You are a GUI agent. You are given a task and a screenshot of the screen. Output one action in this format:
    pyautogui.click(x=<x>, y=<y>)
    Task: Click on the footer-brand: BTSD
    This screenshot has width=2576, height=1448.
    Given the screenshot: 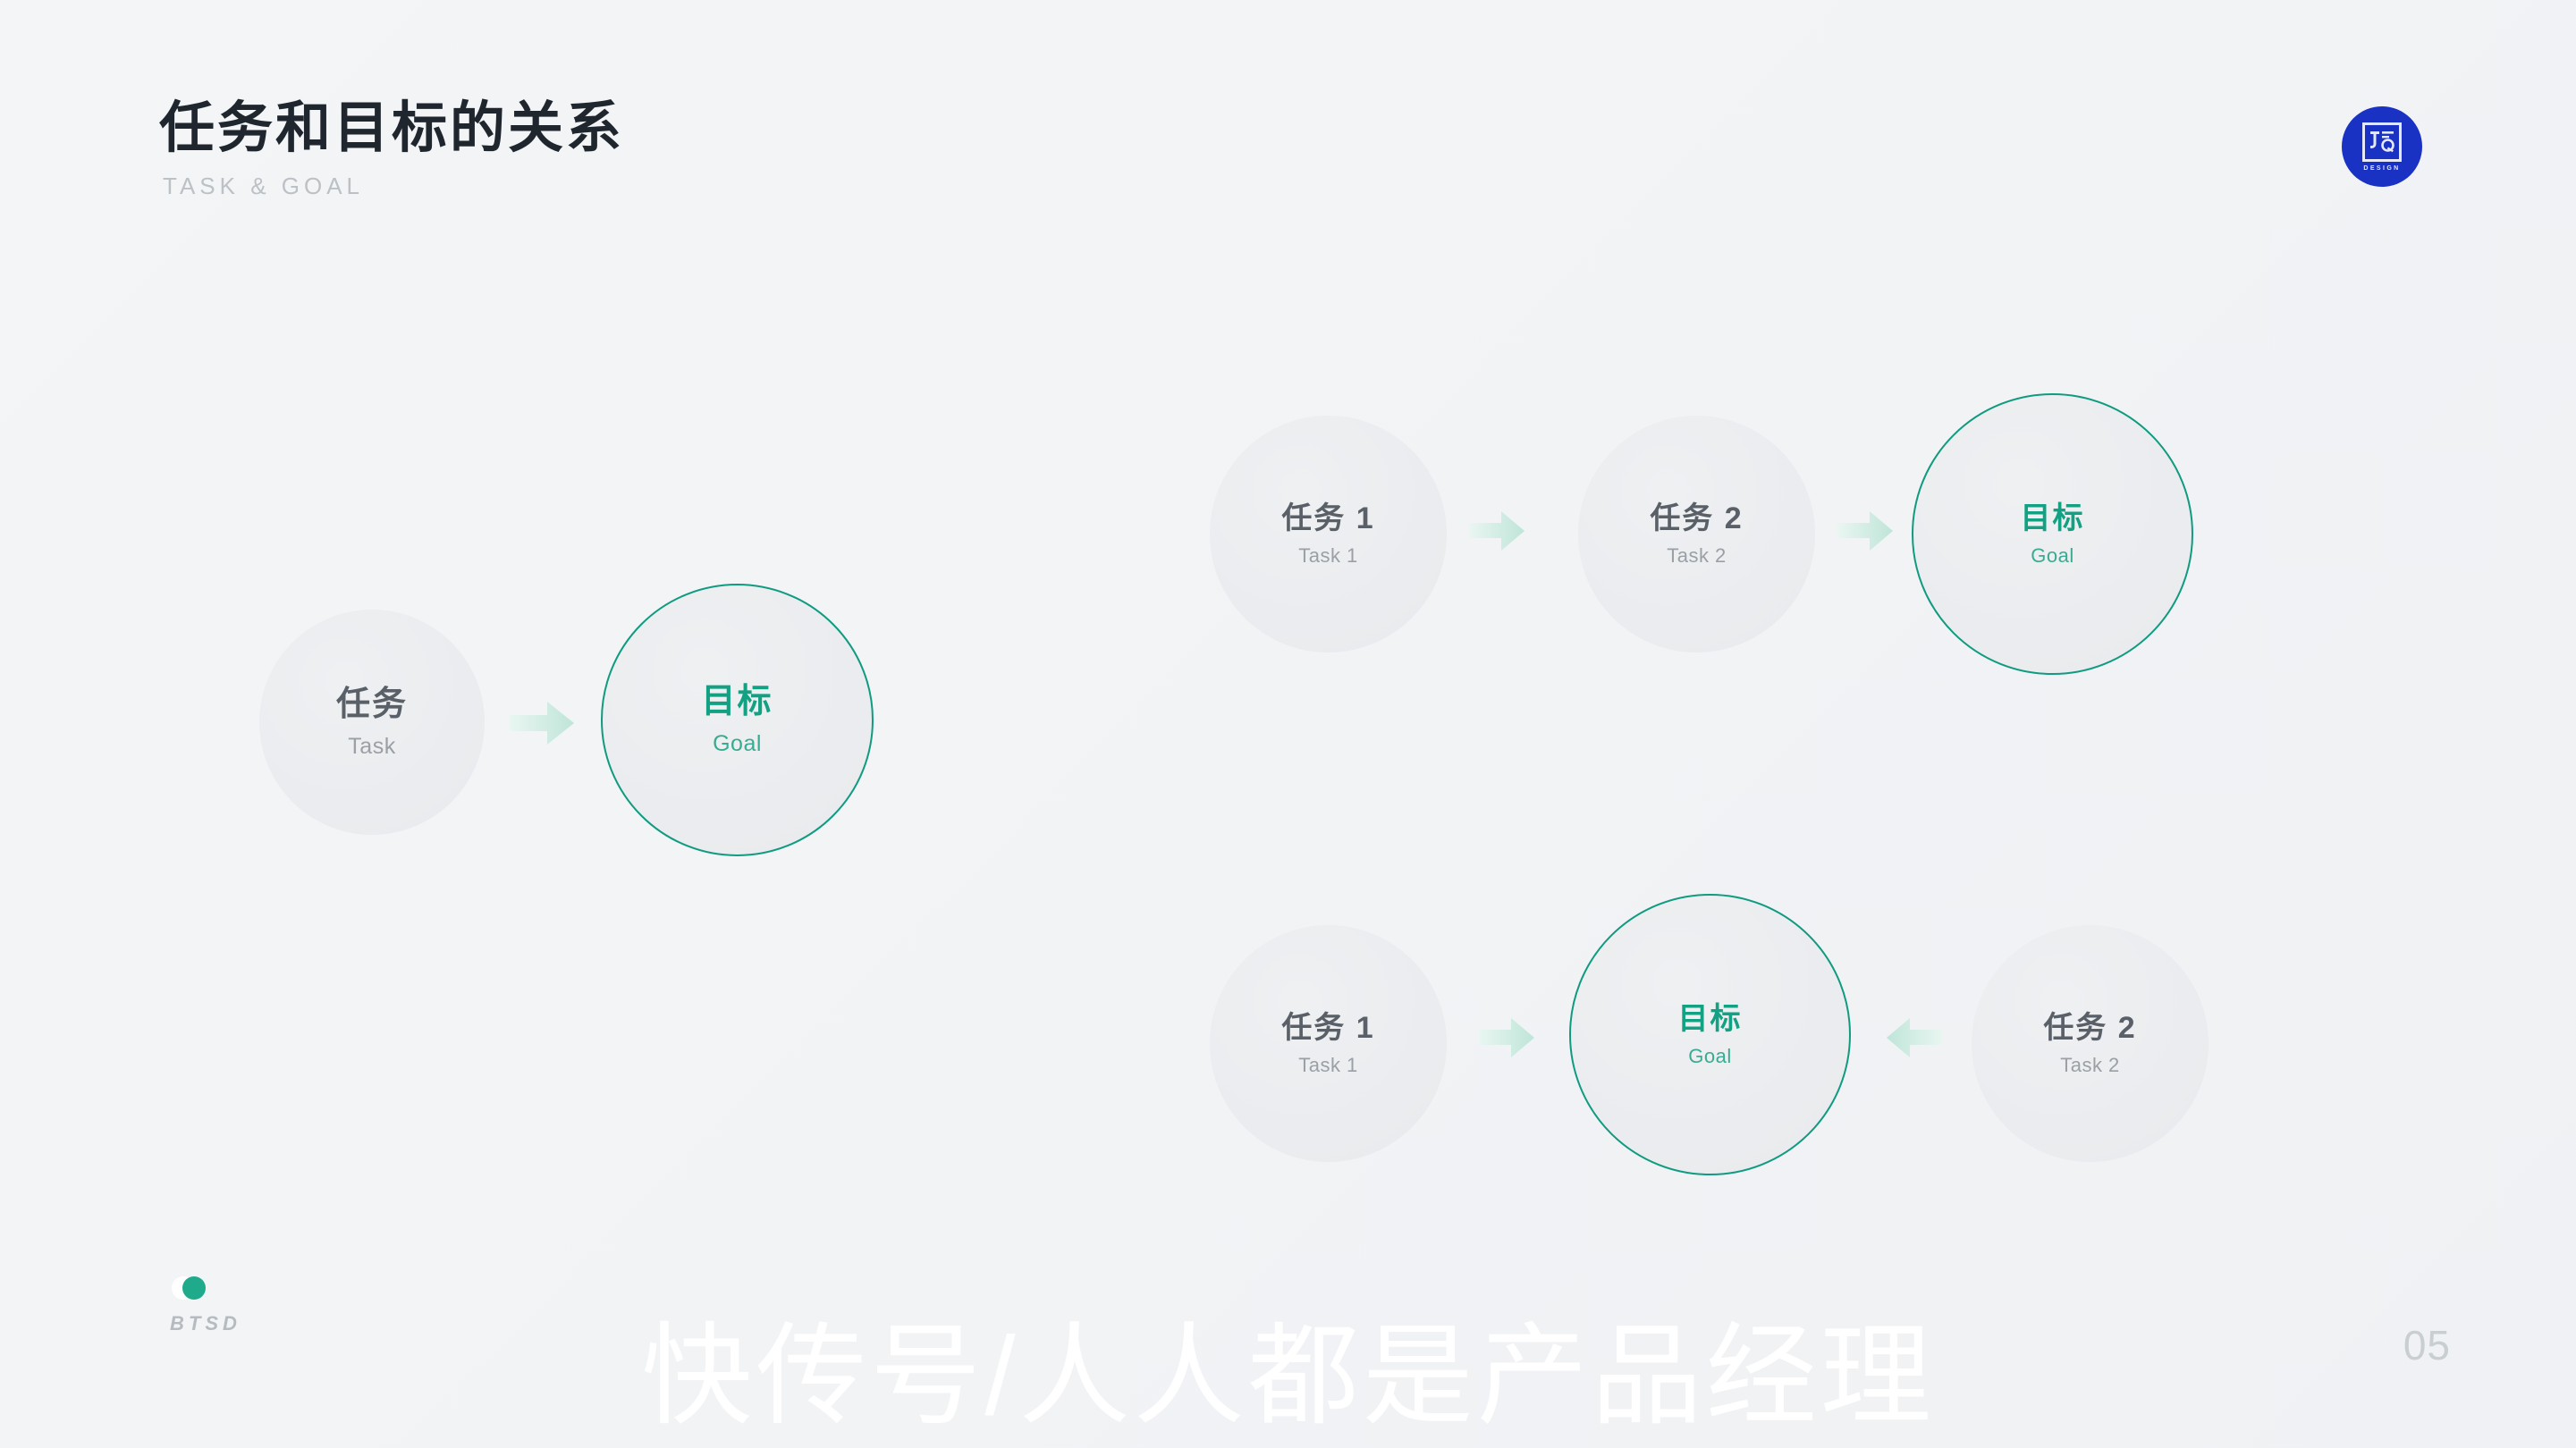 What is the action you would take?
    pyautogui.click(x=205, y=1305)
    